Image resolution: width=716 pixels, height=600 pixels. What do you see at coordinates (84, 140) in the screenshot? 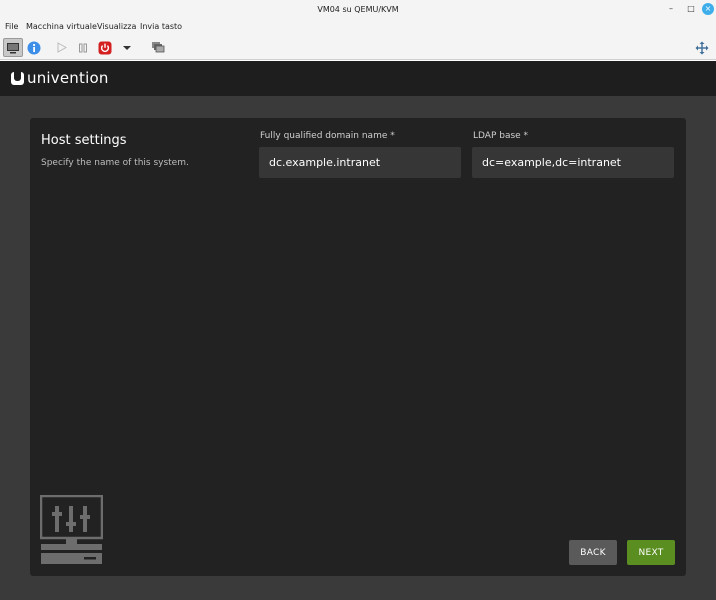
I see `page-title: Host settings` at bounding box center [84, 140].